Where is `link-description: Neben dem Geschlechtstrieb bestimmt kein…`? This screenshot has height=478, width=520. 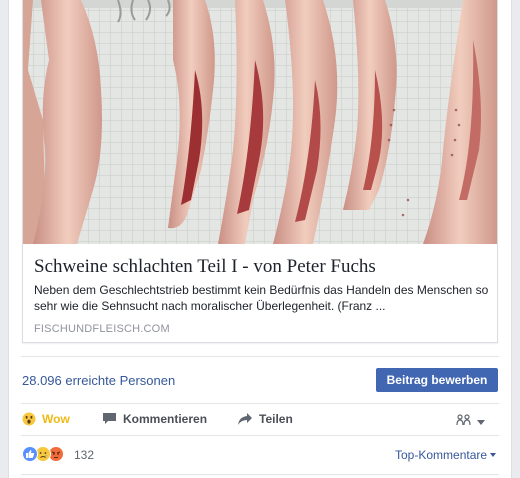
link-description: Neben dem Geschlechtstrieb bestimmt kein… is located at coordinates (261, 298).